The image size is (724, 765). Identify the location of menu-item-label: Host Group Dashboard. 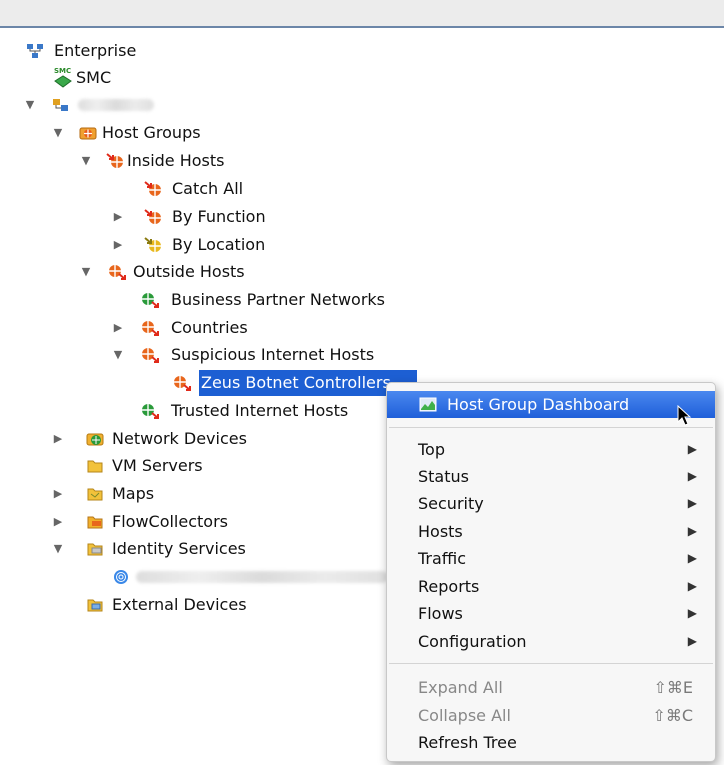
(538, 404).